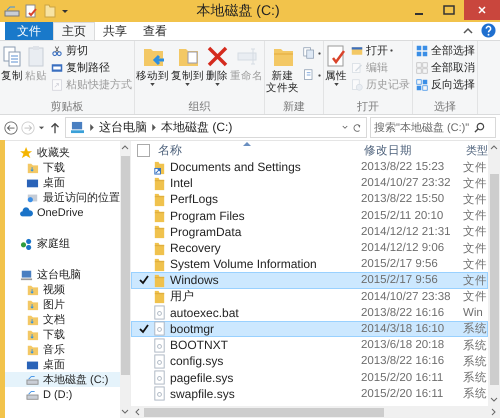 The height and width of the screenshot is (418, 500). I want to click on file-row: ProgramData 2014/12/12 21:31 文件, so click(309, 232).